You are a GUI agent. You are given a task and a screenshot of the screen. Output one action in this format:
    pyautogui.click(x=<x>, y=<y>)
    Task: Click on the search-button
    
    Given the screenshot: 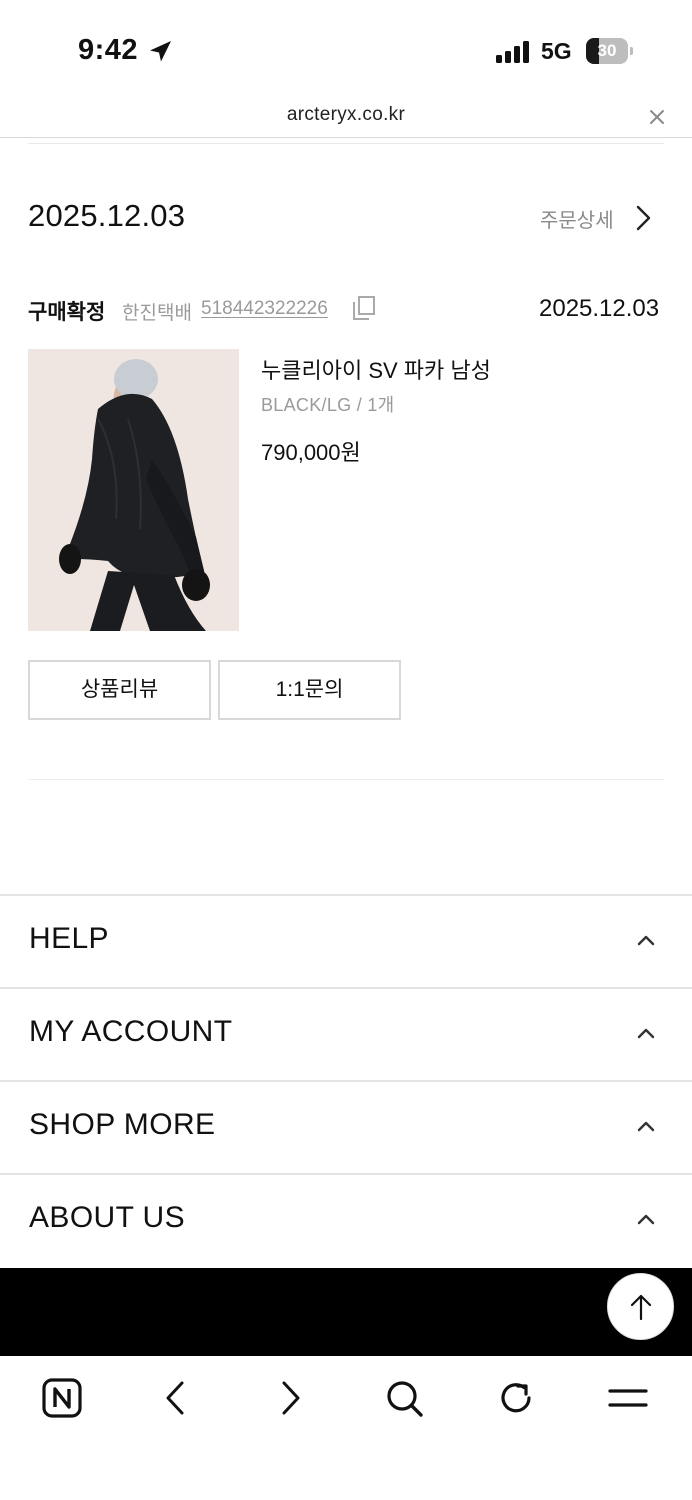 What is the action you would take?
    pyautogui.click(x=404, y=1398)
    